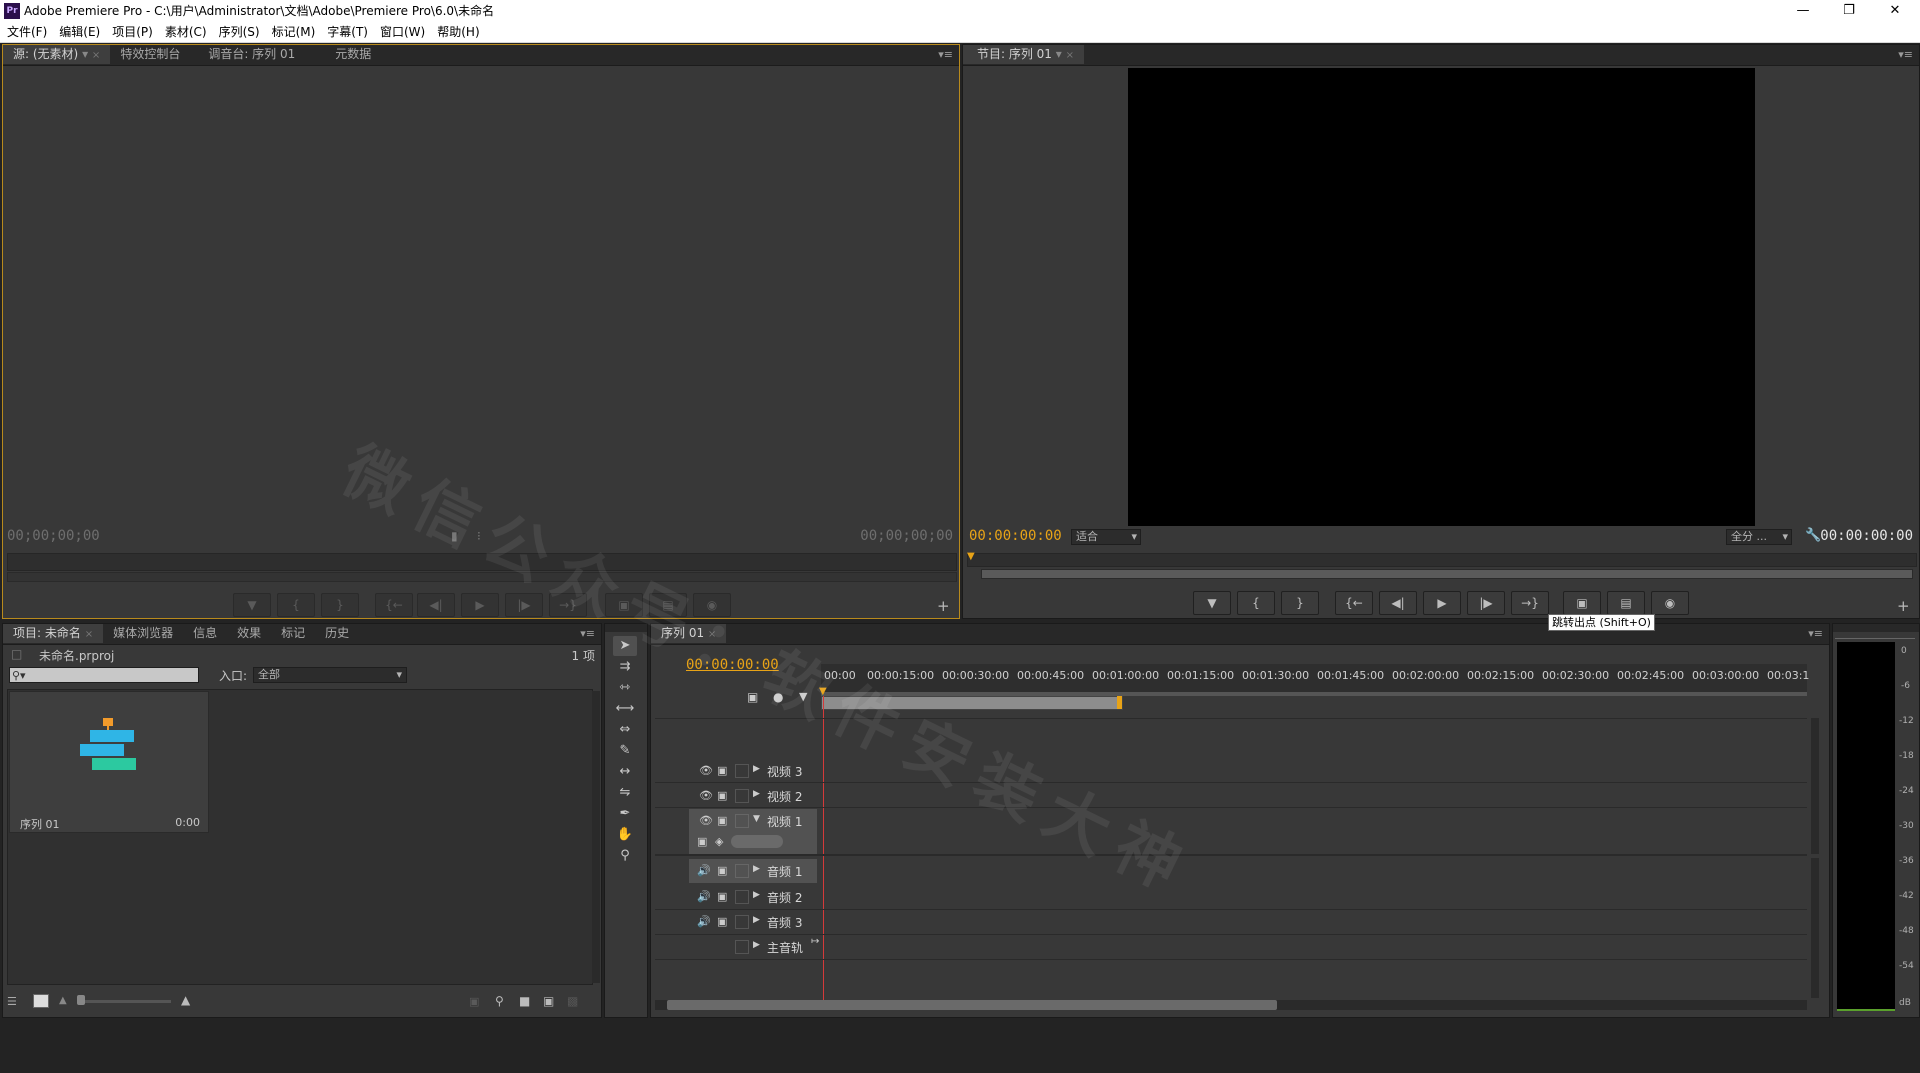 The width and height of the screenshot is (1920, 1073). What do you see at coordinates (474, 1001) in the screenshot?
I see `automate-sequence-icon: ▣` at bounding box center [474, 1001].